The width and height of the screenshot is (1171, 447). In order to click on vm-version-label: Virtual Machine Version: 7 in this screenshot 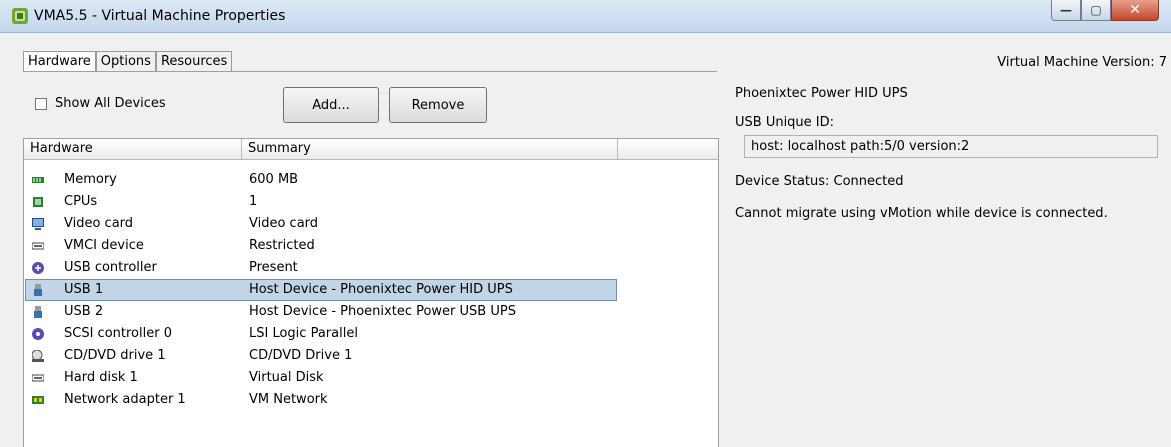, I will do `click(1082, 62)`.